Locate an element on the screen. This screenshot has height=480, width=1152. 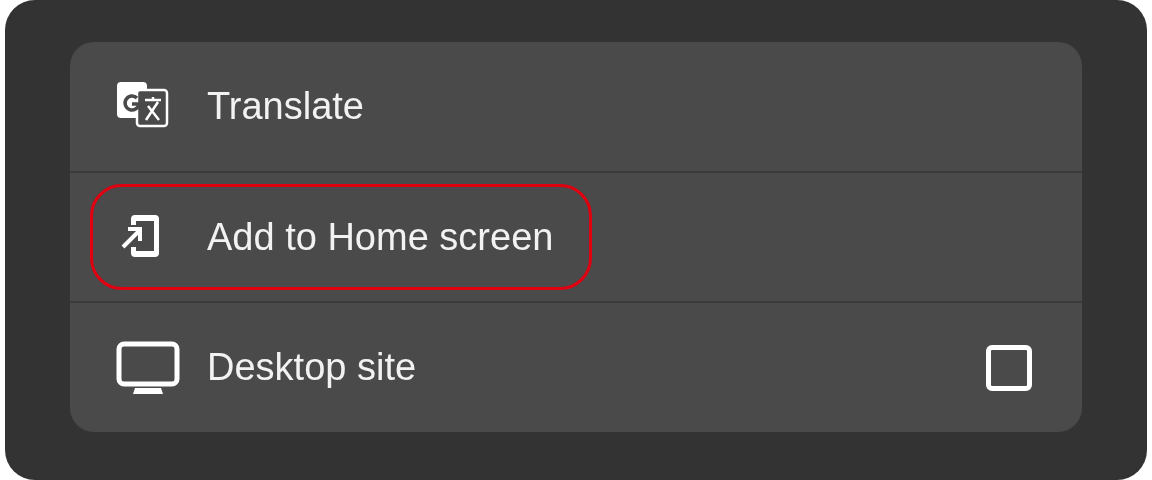
checkbox is located at coordinates (1009, 367).